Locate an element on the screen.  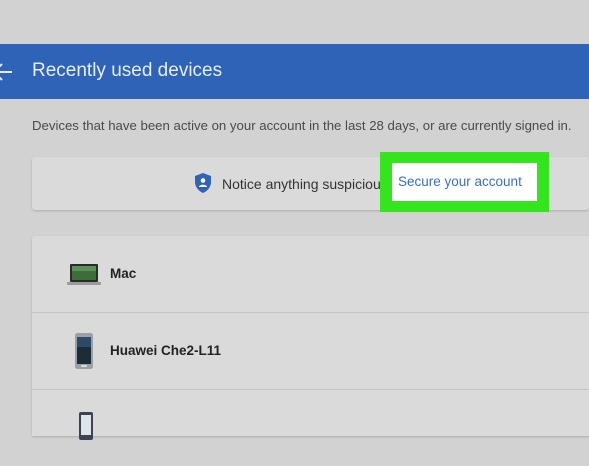
notice-text: Notice anything suspicious? is located at coordinates (309, 184).